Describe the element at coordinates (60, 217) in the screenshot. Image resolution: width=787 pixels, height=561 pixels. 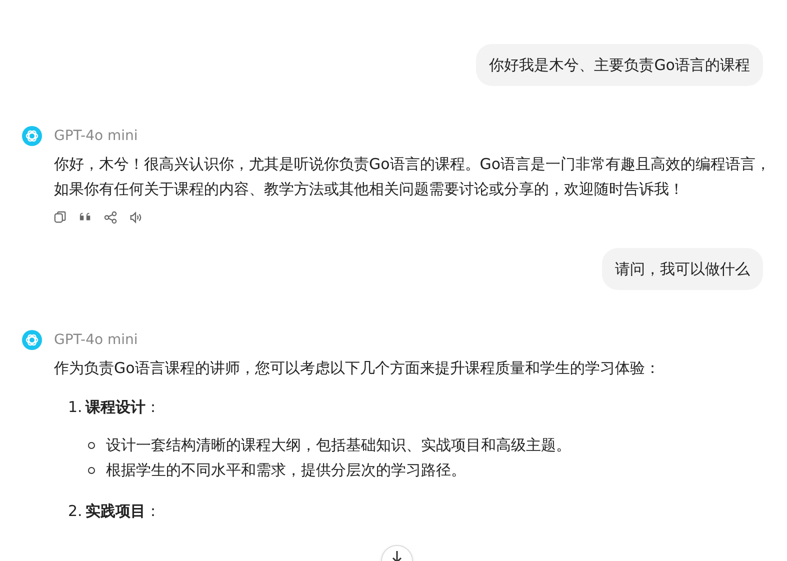
I see `copy-icon` at that location.